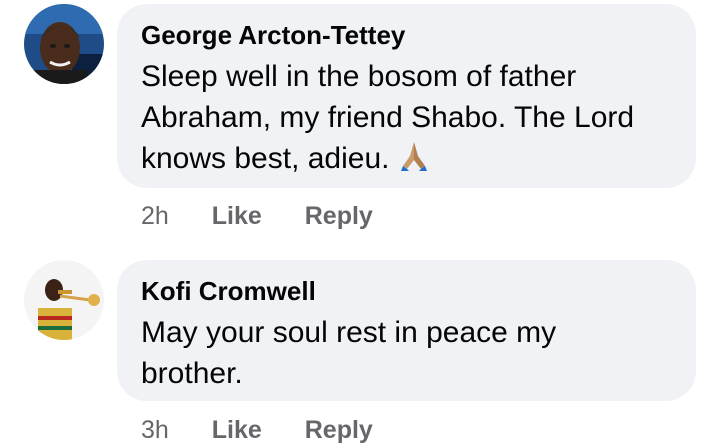 The image size is (720, 445). What do you see at coordinates (406, 35) in the screenshot?
I see `comment-author: George Arcton-Tettey` at bounding box center [406, 35].